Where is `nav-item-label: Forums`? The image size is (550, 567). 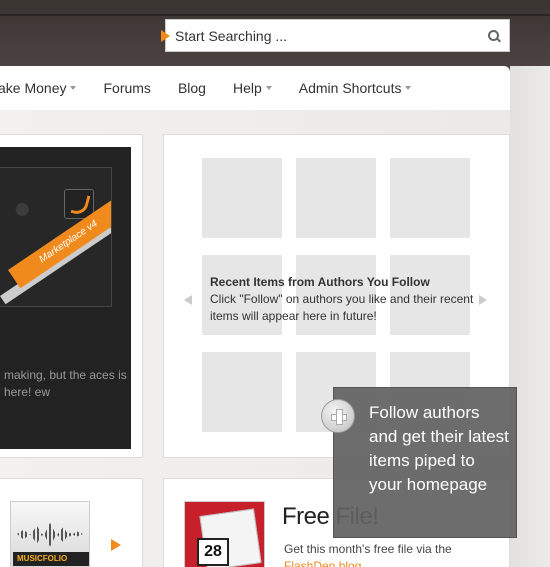 nav-item-label: Forums is located at coordinates (127, 88).